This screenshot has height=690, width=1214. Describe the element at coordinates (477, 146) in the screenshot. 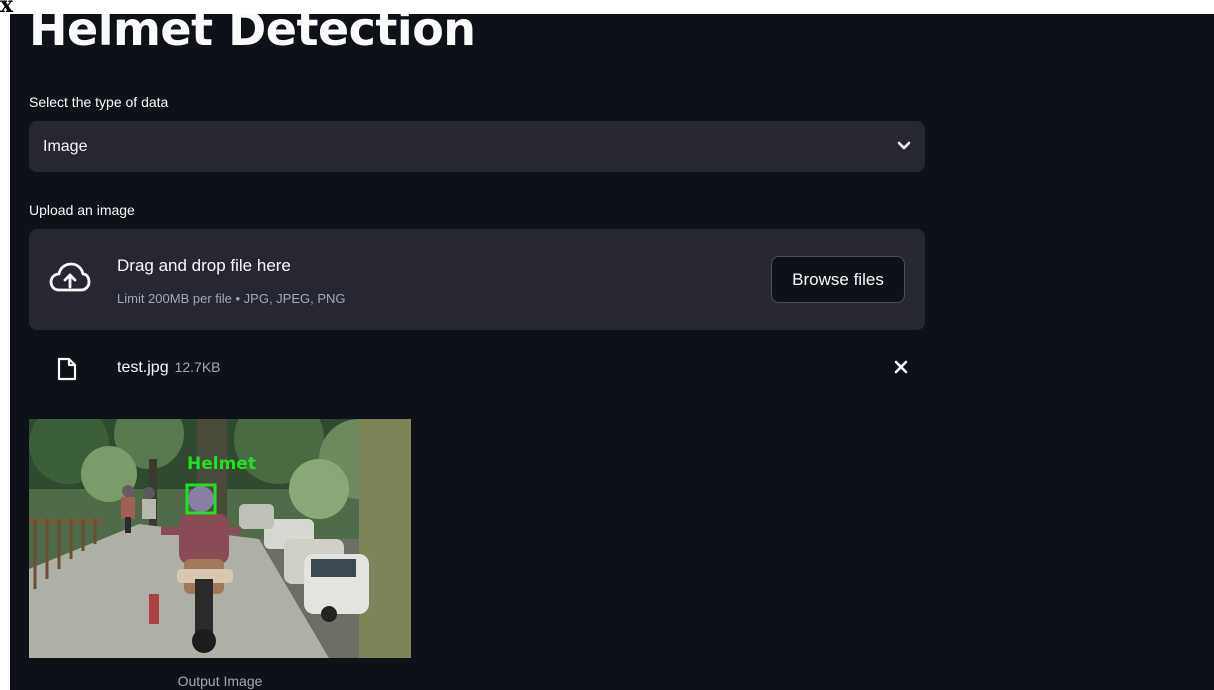

I see `data-type-select: Image` at that location.